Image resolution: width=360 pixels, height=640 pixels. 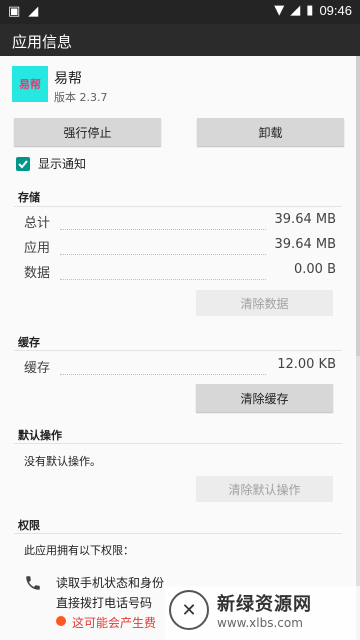 What do you see at coordinates (180, 247) in the screenshot?
I see `storage-row-app: 应用 39.64 MB` at bounding box center [180, 247].